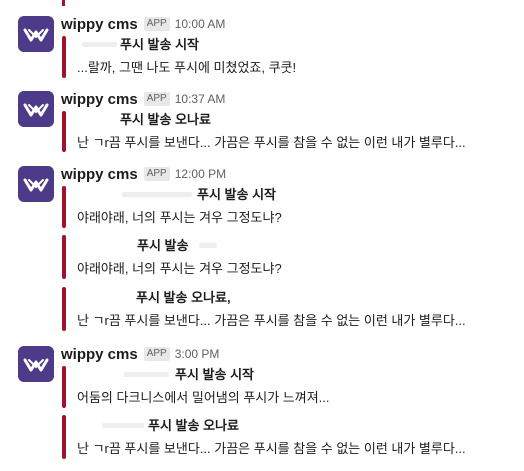 The image size is (524, 471). I want to click on attachment-text: ...랄까, 그땐 나도 푸시에 미쳤었죠, 쿠쿳!, so click(187, 67).